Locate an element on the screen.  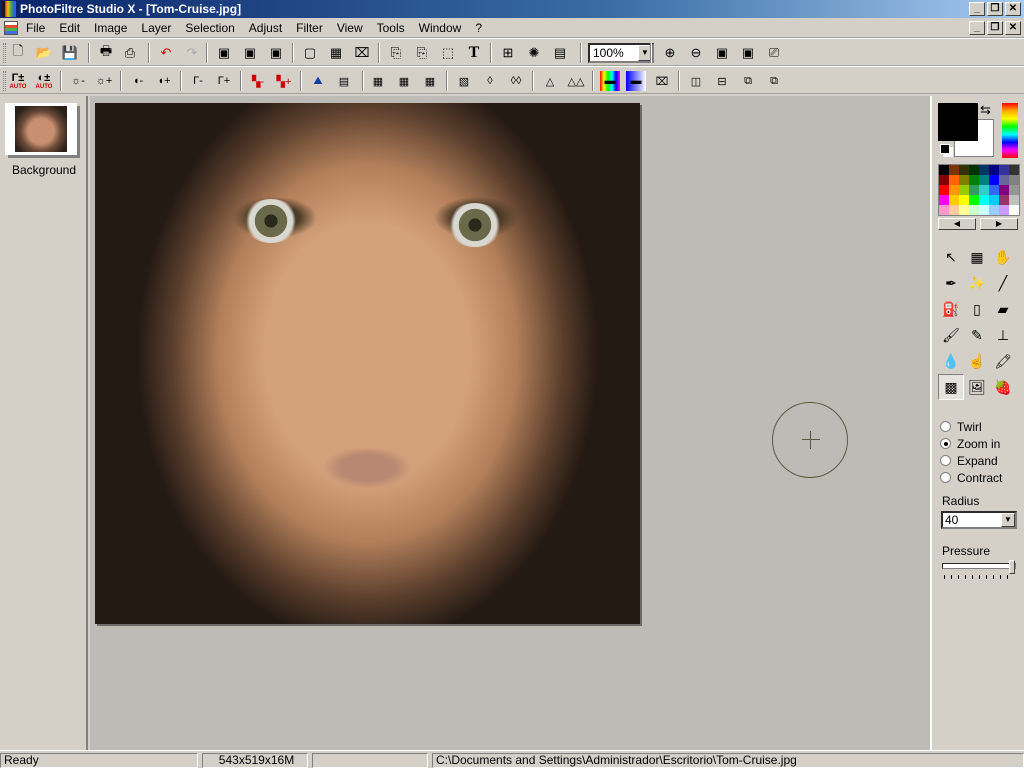
sharpen-icon: △ is located at coordinates (550, 81).